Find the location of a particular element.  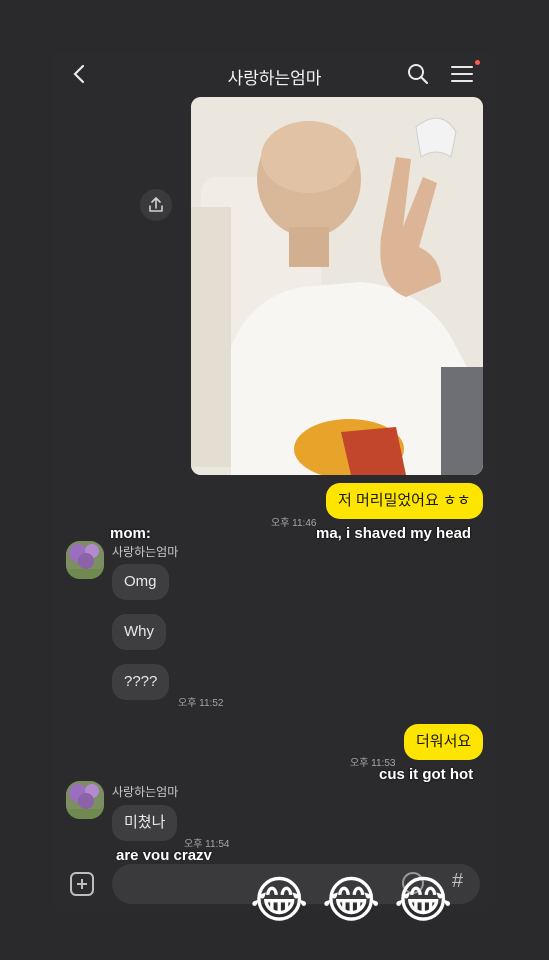

sent-message-bubble: 더워서요 is located at coordinates (444, 742).